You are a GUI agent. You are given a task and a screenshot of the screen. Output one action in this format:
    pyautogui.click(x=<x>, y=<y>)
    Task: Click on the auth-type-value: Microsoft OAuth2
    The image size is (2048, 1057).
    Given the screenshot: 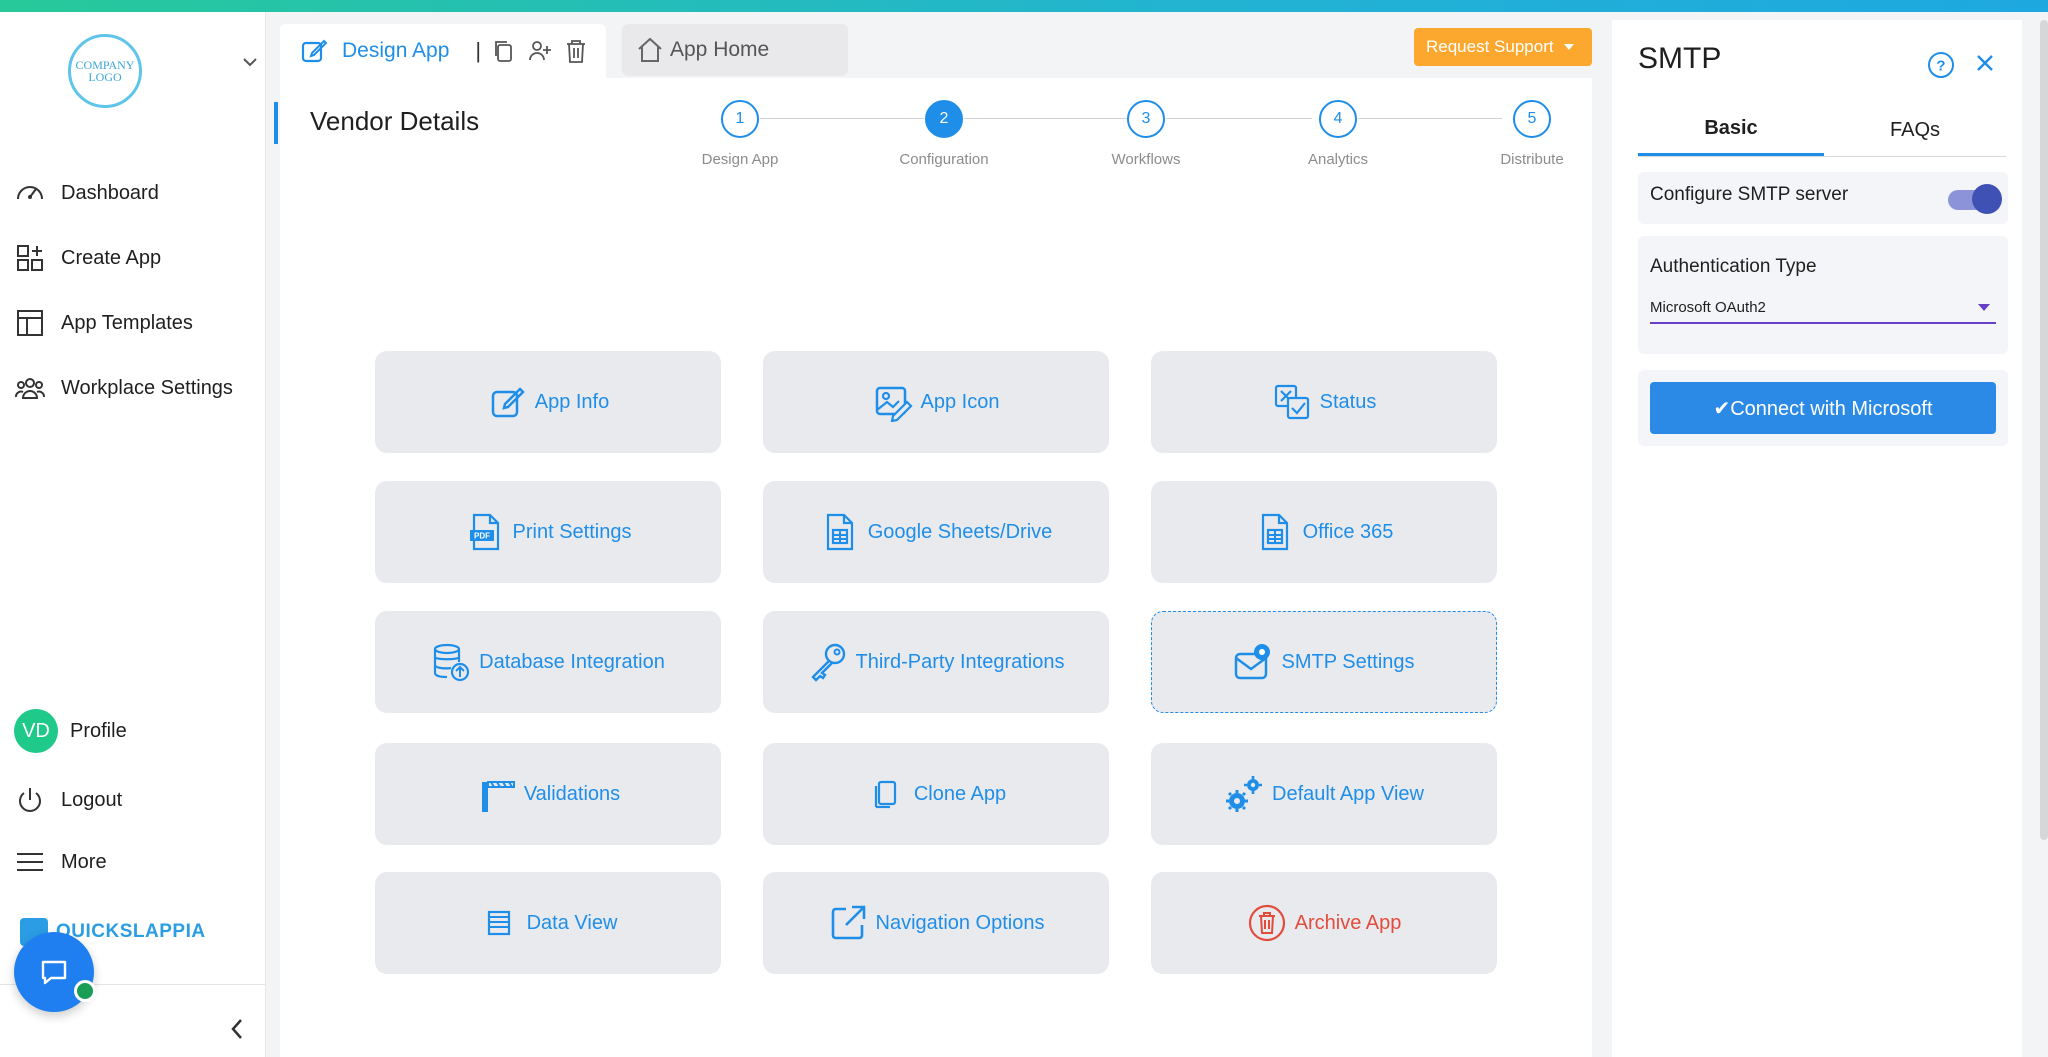 What is the action you would take?
    pyautogui.click(x=1708, y=307)
    